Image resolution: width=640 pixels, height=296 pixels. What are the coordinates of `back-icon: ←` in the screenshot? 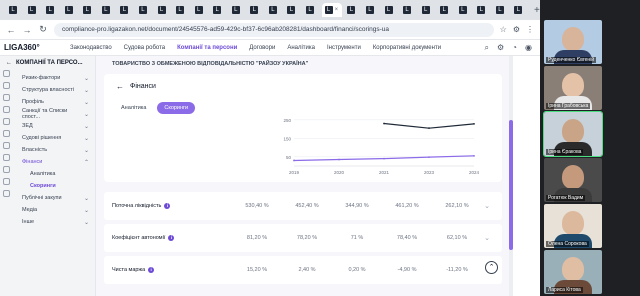 It's located at (11, 30).